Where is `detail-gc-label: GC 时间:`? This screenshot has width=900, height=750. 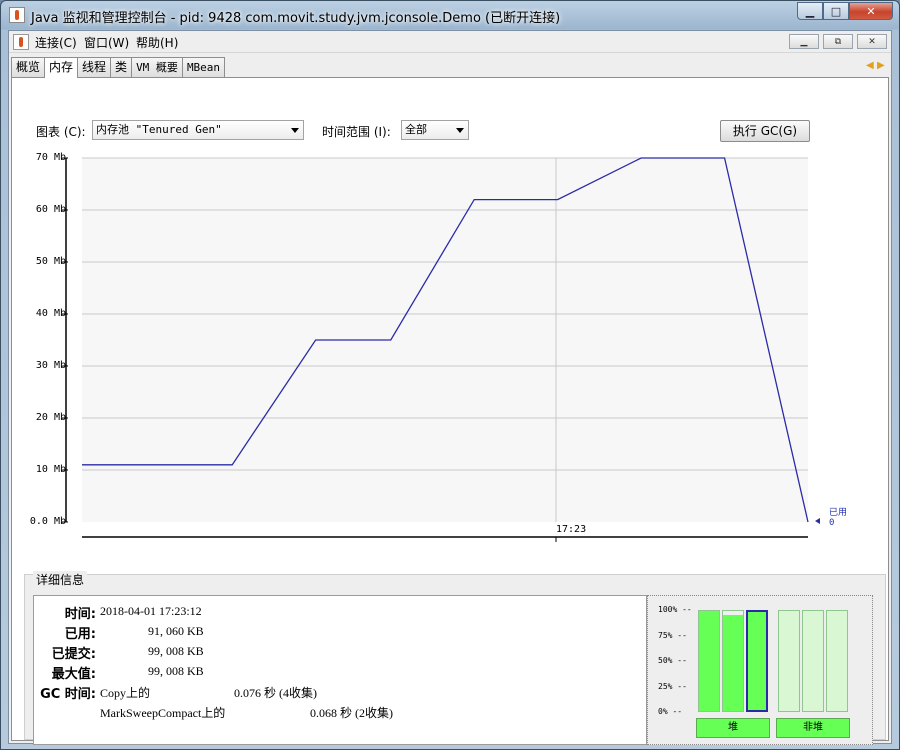 detail-gc-label: GC 时间: is located at coordinates (68, 694).